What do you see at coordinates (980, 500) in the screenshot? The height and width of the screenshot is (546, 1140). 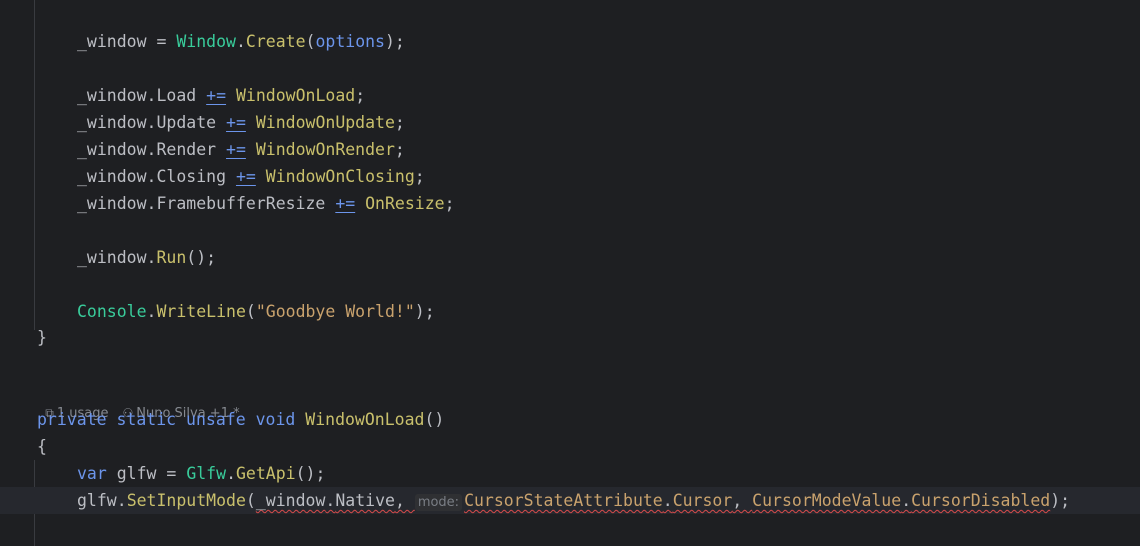 I see `enum-member: CursorDisabled` at bounding box center [980, 500].